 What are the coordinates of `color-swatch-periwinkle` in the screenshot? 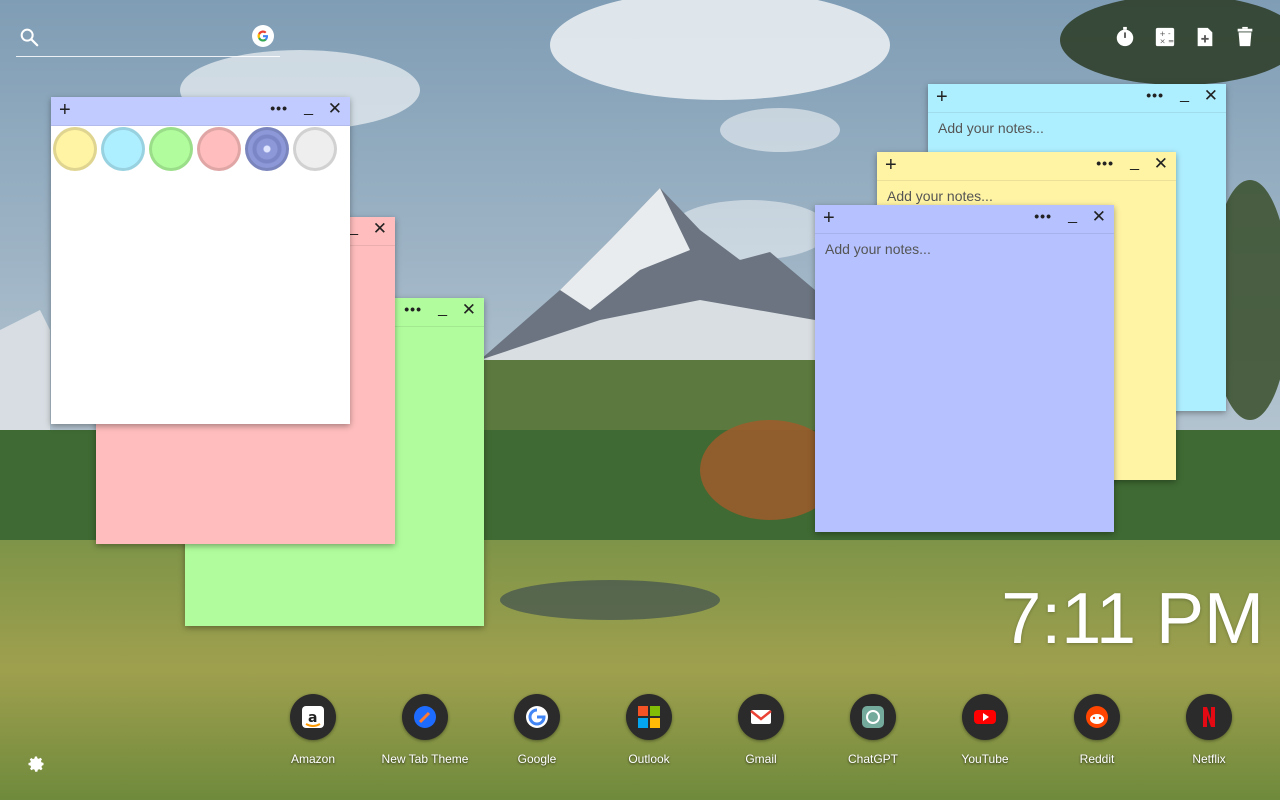 It's located at (267, 149).